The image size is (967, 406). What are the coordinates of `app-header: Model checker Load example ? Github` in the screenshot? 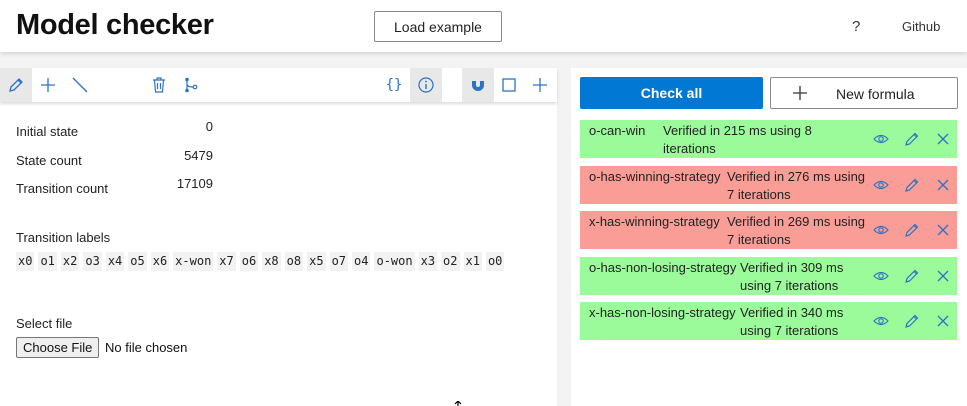 It's located at (483, 26).